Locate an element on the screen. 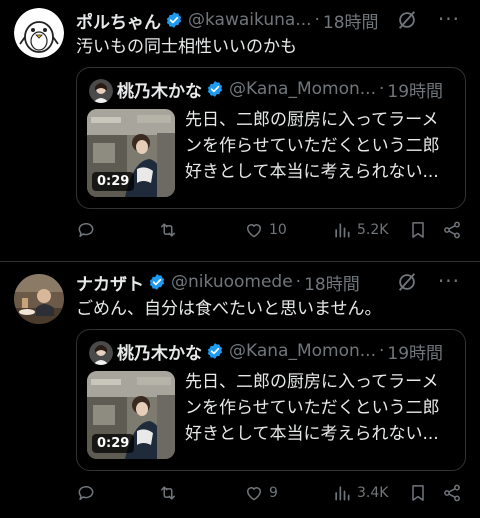  views-count: 3.4K is located at coordinates (373, 493).